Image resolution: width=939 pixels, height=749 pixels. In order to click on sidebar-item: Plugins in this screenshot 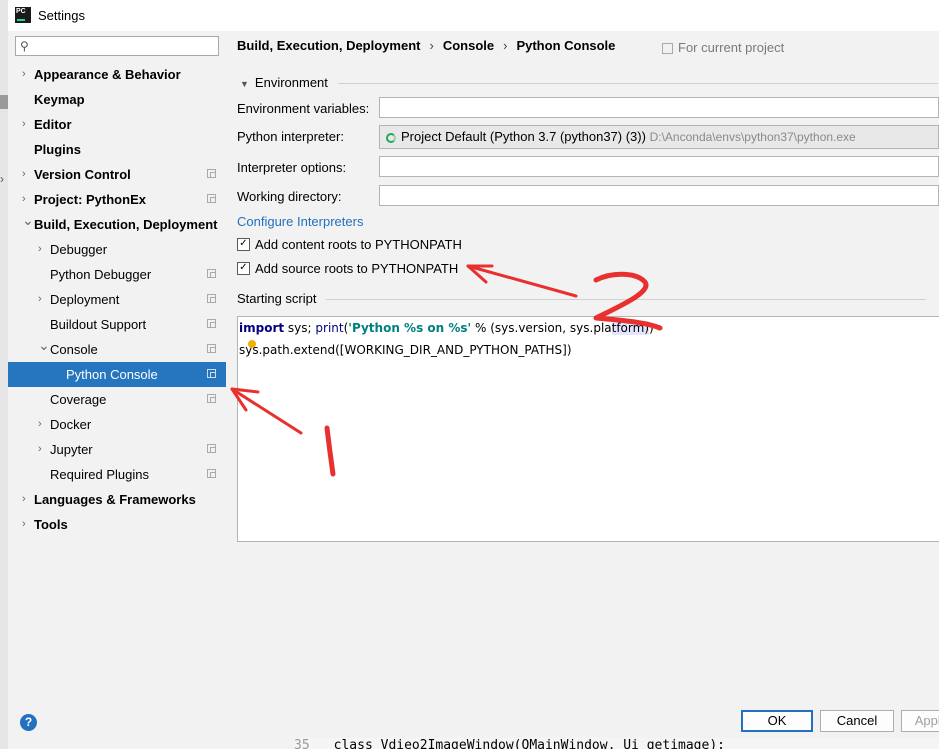, I will do `click(117, 149)`.